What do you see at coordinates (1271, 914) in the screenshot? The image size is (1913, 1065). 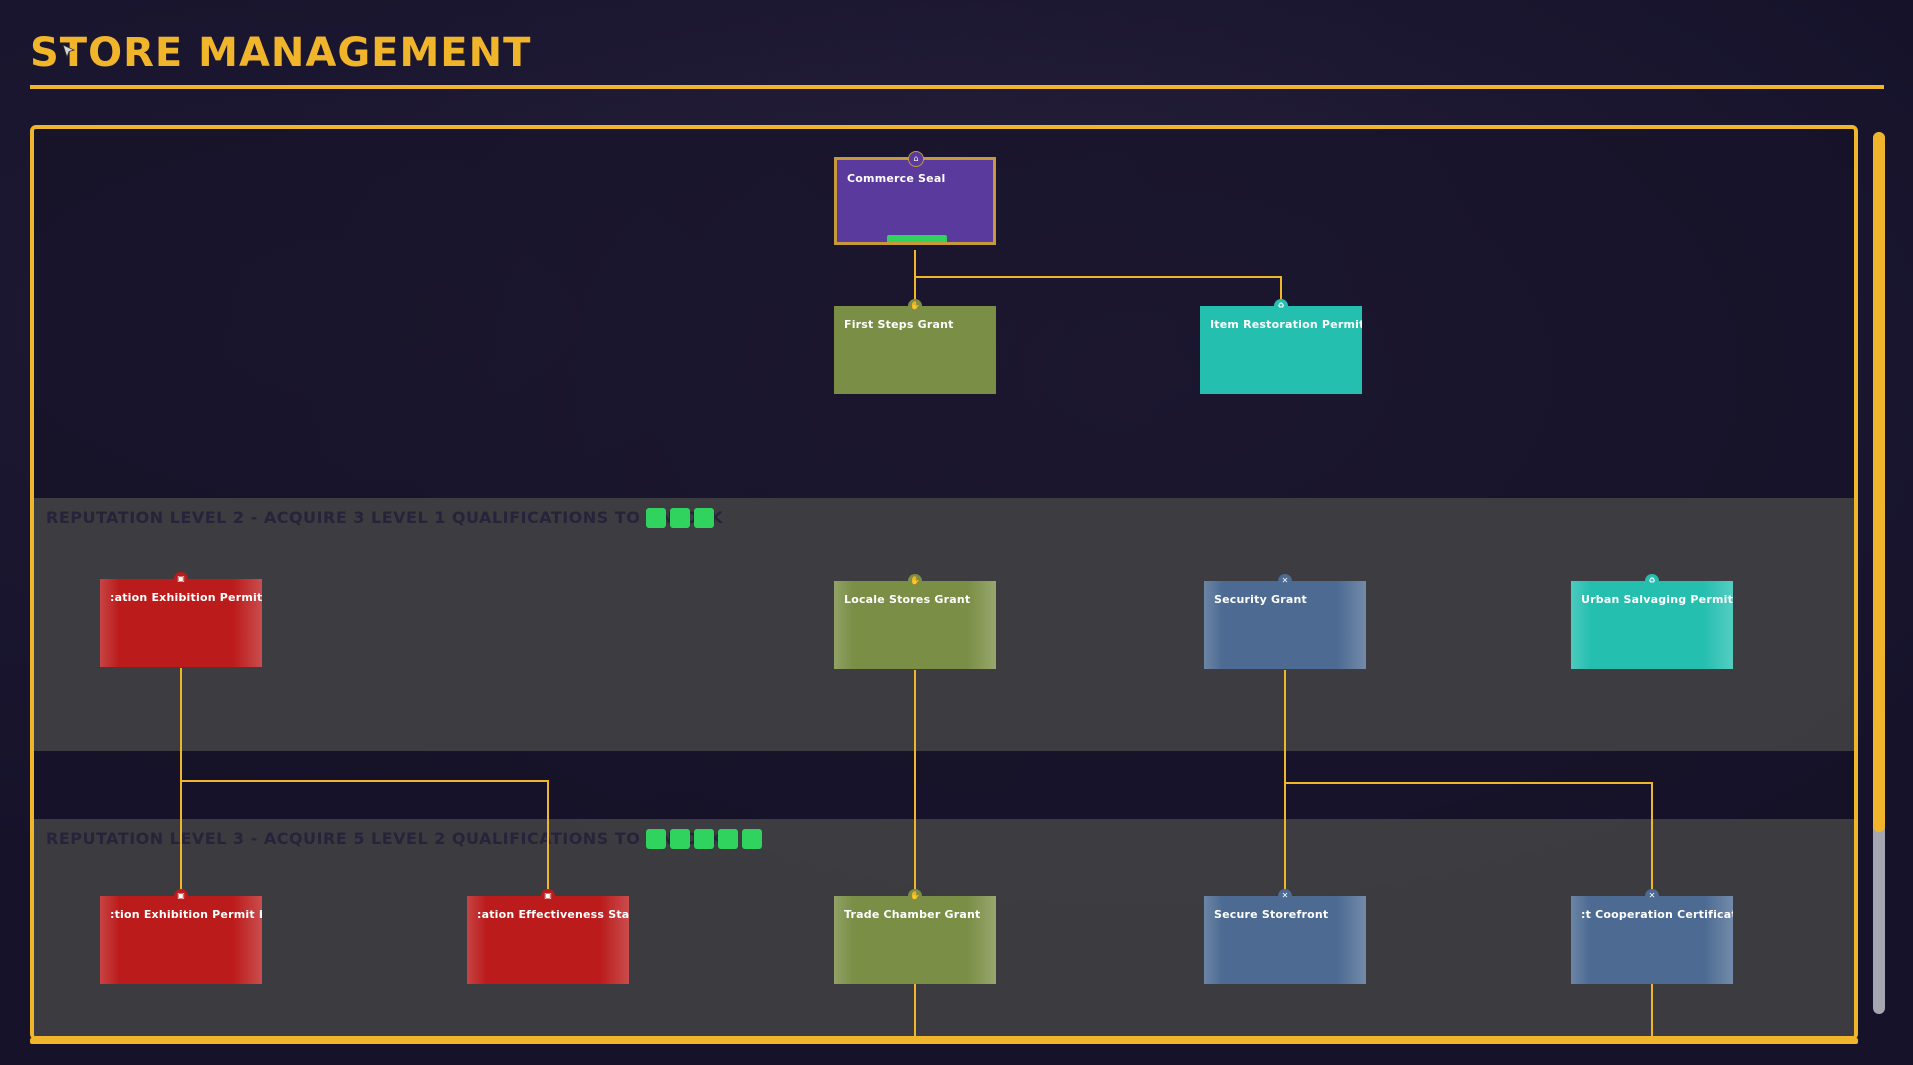 I see `node-title: Secure Storefront` at bounding box center [1271, 914].